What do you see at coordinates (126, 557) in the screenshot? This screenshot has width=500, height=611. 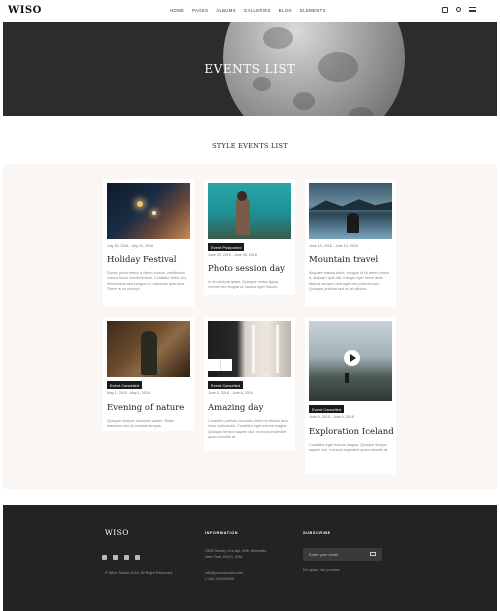 I see `instagram-icon` at bounding box center [126, 557].